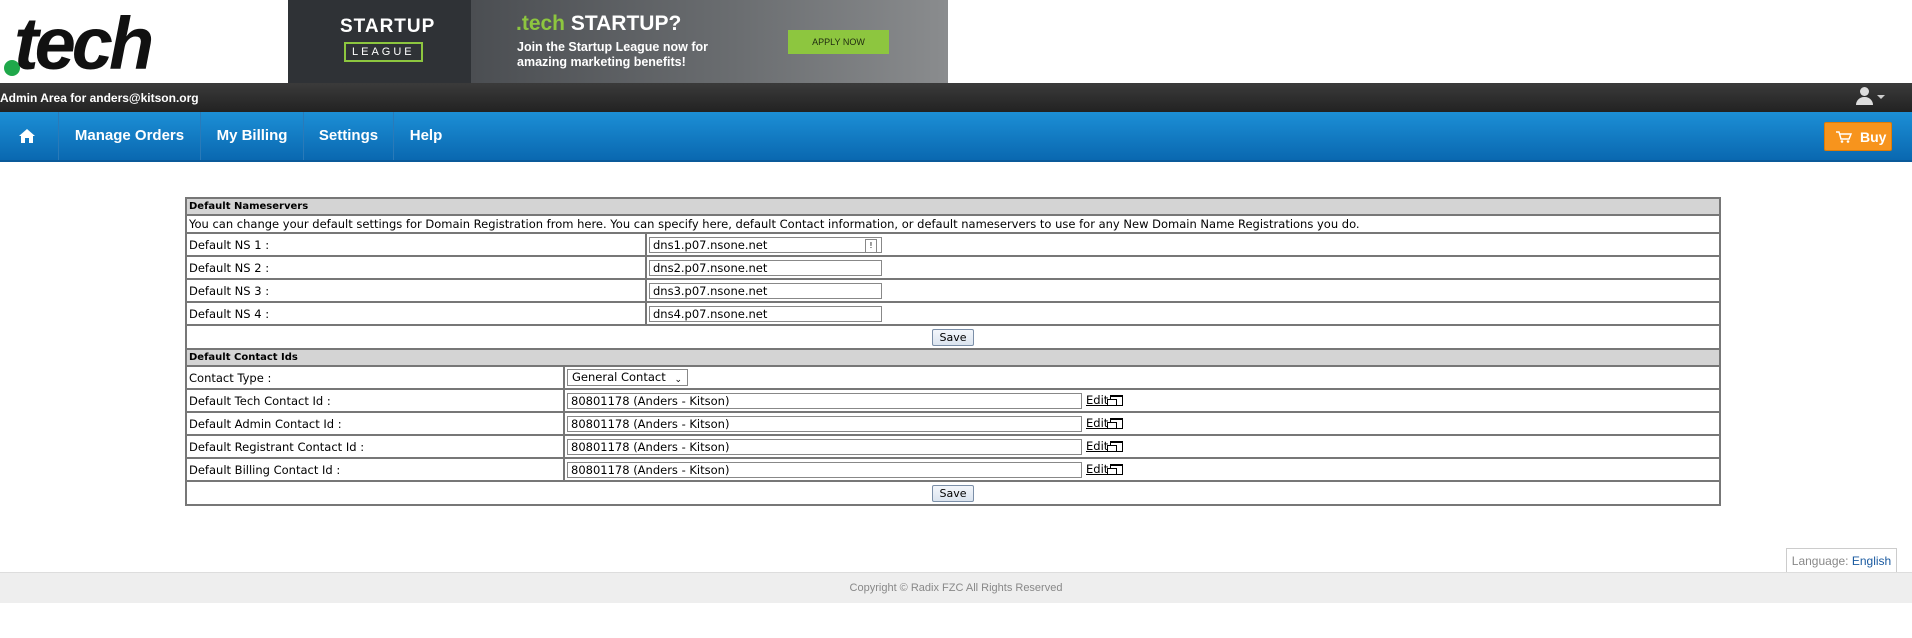 The height and width of the screenshot is (638, 1912). What do you see at coordinates (619, 377) in the screenshot?
I see `contact-type-value: General Contact` at bounding box center [619, 377].